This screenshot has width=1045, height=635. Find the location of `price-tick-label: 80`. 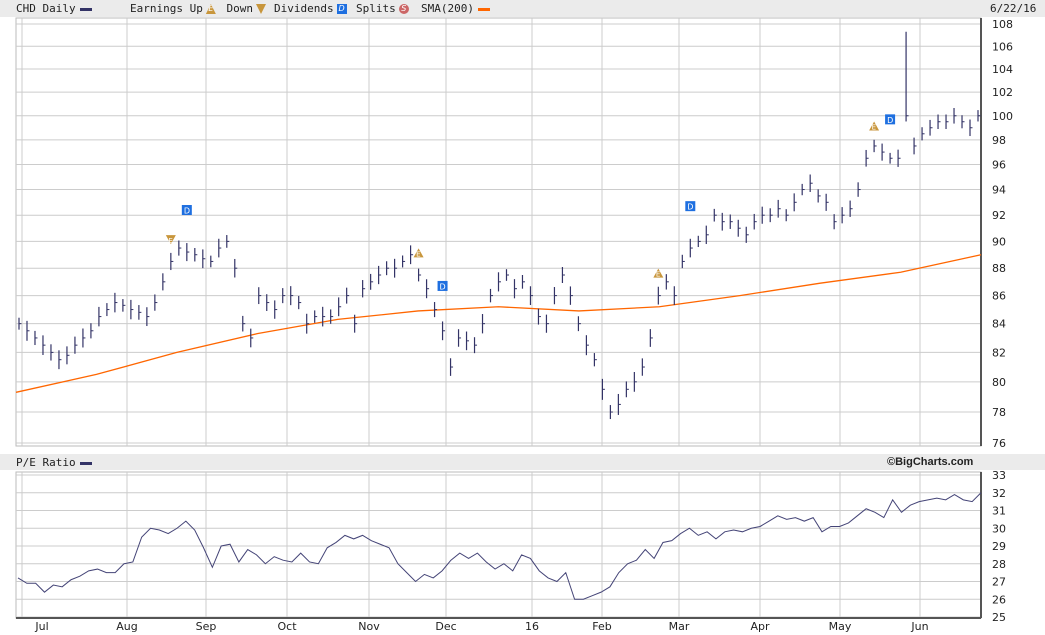

price-tick-label: 80 is located at coordinates (999, 382).